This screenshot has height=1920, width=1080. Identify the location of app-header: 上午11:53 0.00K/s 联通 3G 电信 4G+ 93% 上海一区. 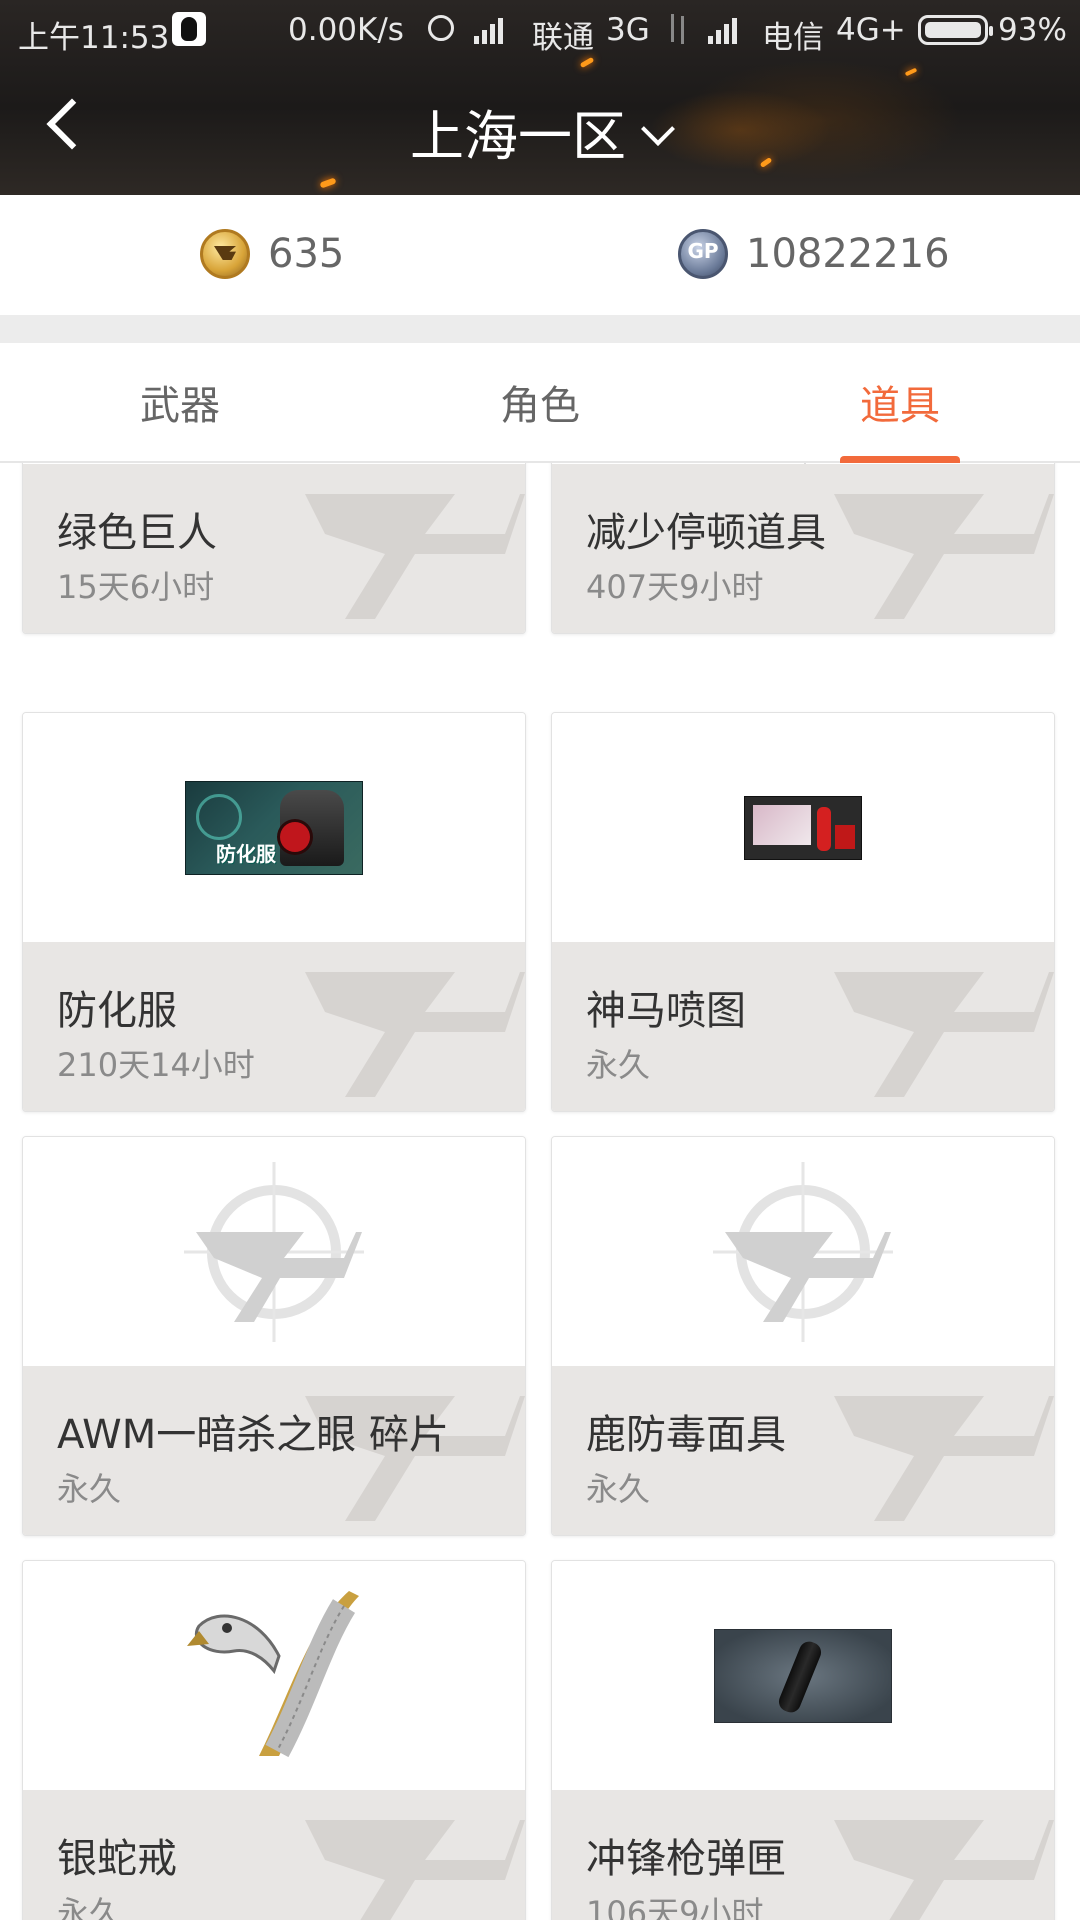
(540, 97).